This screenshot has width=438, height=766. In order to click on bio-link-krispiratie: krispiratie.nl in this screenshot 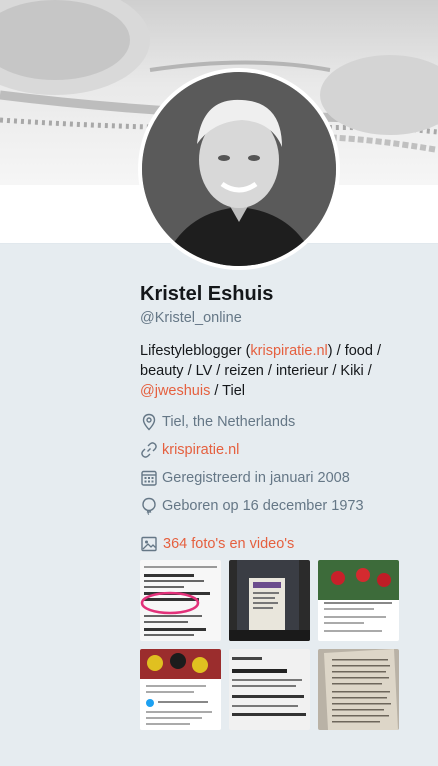, I will do `click(288, 351)`.